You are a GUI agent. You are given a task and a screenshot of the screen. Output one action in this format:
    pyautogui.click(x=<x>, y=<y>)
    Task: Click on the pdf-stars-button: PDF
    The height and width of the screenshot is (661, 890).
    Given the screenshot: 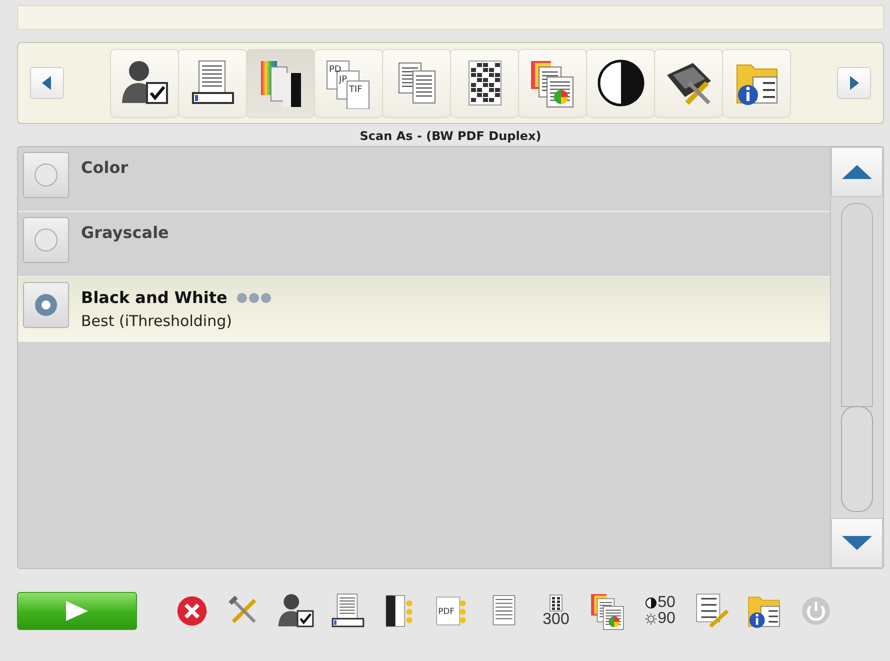 What is the action you would take?
    pyautogui.click(x=452, y=611)
    